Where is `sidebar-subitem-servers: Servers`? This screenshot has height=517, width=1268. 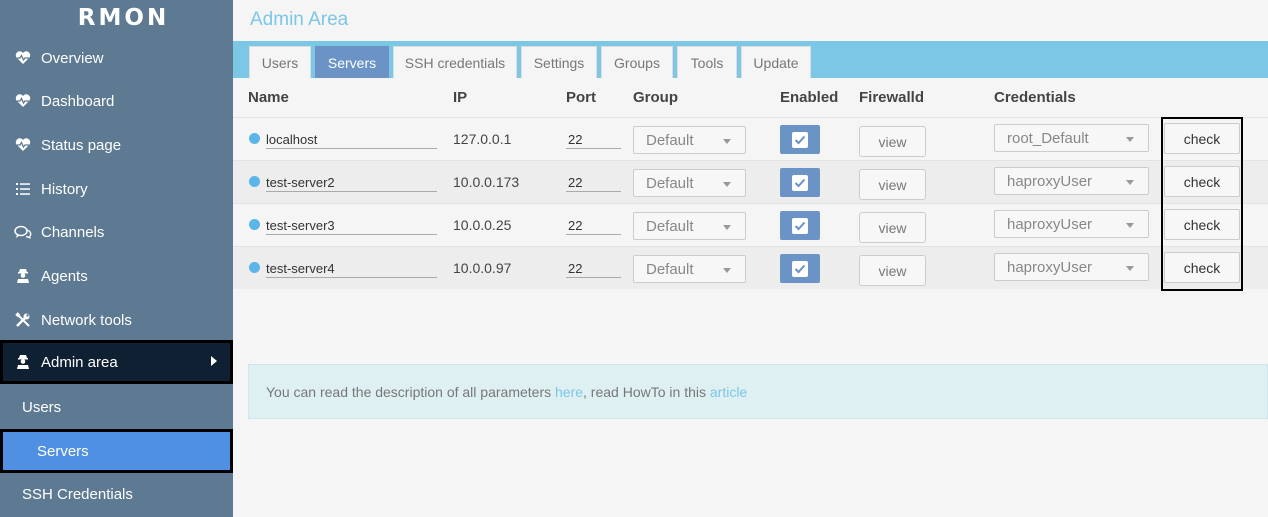
sidebar-subitem-servers: Servers is located at coordinates (116, 451).